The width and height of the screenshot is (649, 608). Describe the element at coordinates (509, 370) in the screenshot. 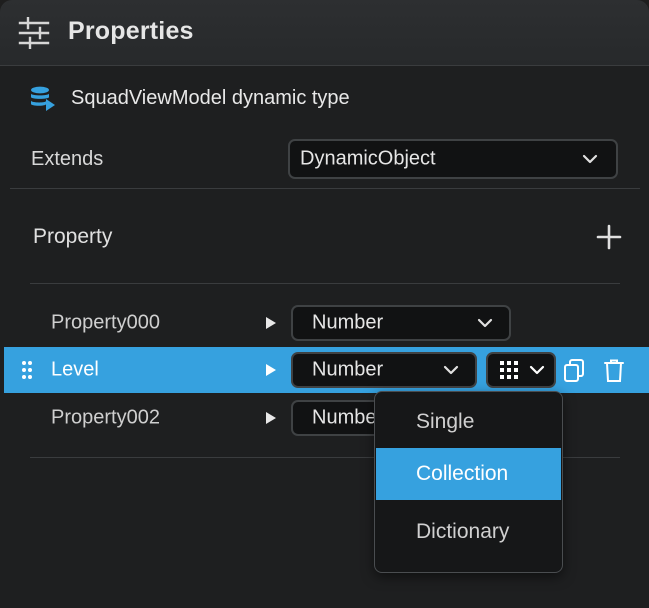

I see `grid-icon` at that location.